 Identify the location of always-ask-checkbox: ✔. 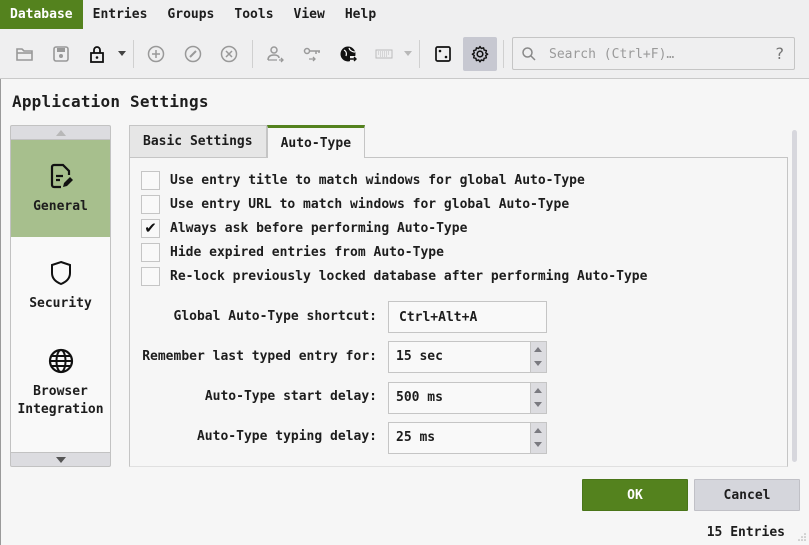
(150, 228).